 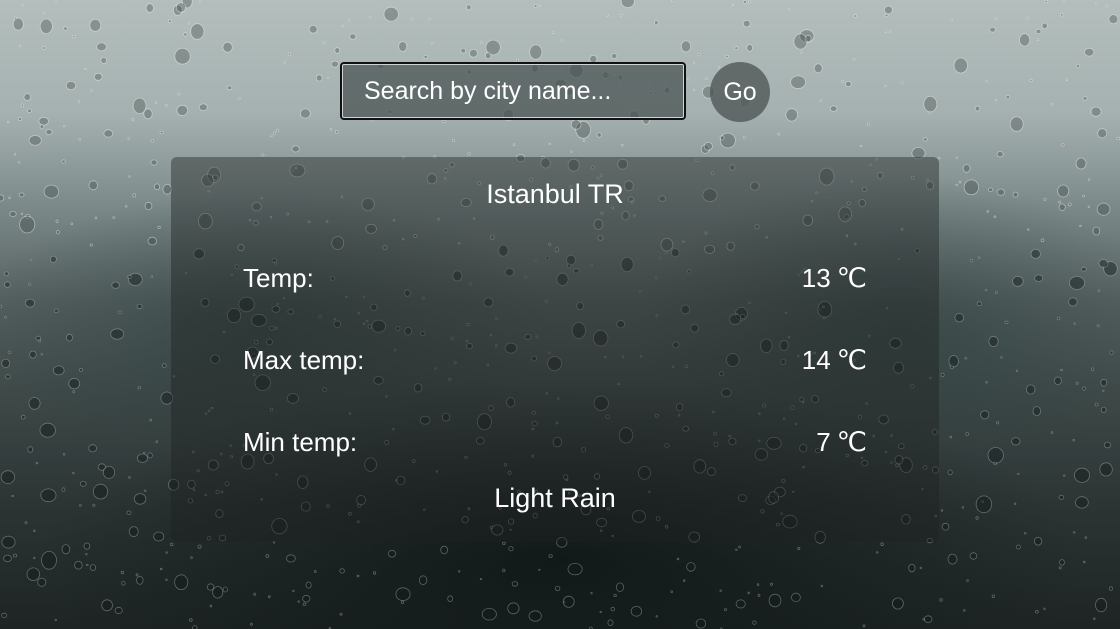 I want to click on max-temp-value-group: 14 ℃, so click(x=834, y=360).